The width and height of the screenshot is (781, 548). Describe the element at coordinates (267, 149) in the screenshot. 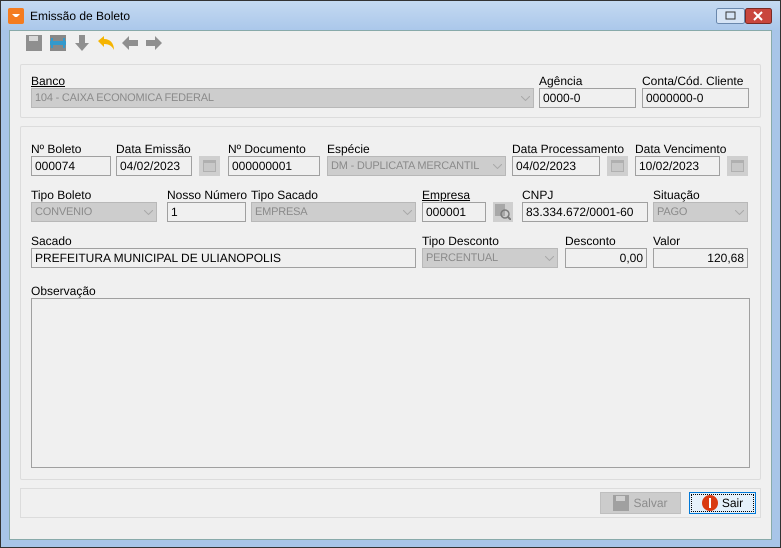

I see `field-label: Nº Documento` at that location.